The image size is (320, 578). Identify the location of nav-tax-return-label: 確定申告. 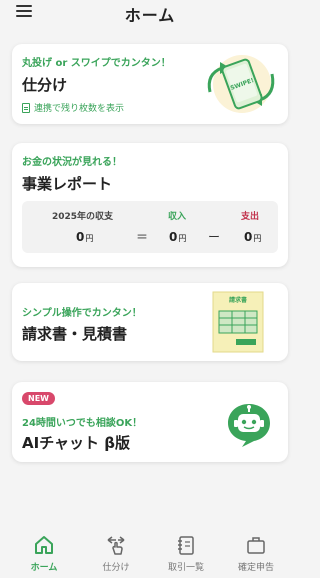
(255, 568).